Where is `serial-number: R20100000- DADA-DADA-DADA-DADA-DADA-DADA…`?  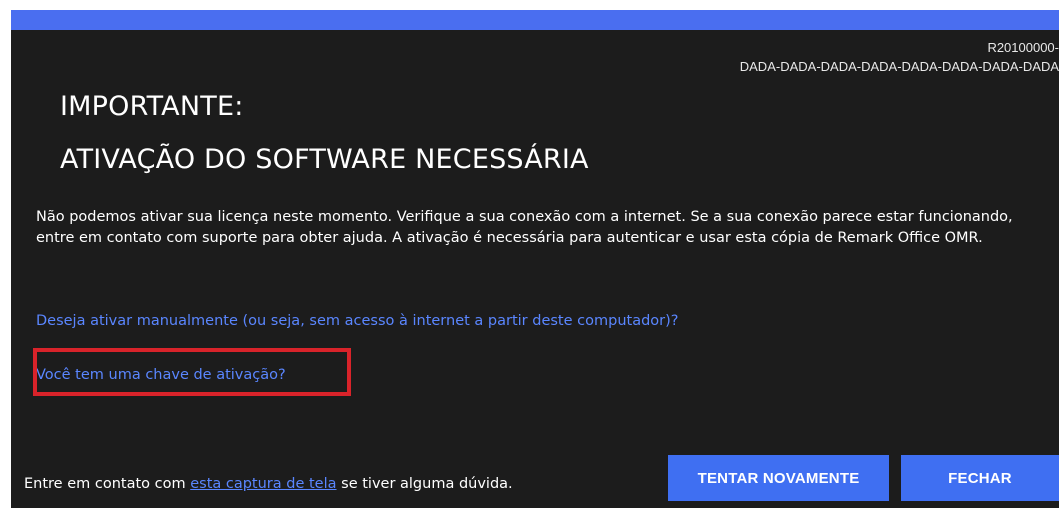
serial-number: R20100000- DADA-DADA-DADA-DADA-DADA-DADA… is located at coordinates (899, 57).